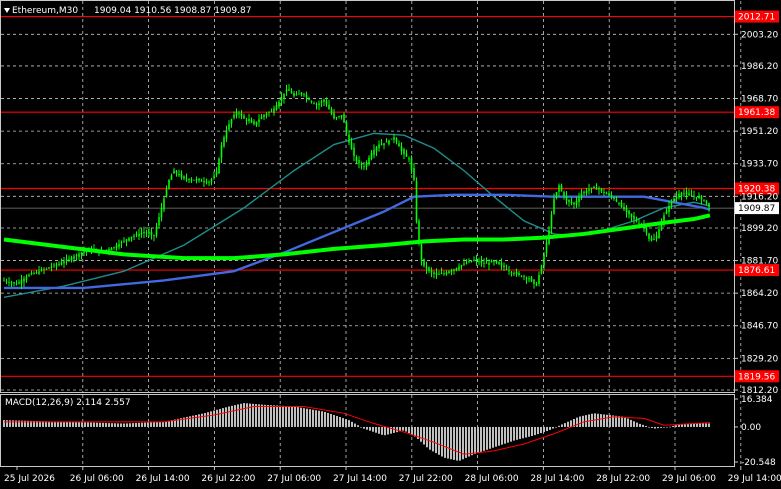  What do you see at coordinates (623, 479) in the screenshot?
I see `time-tick-label: 28 Jul 22:00` at bounding box center [623, 479].